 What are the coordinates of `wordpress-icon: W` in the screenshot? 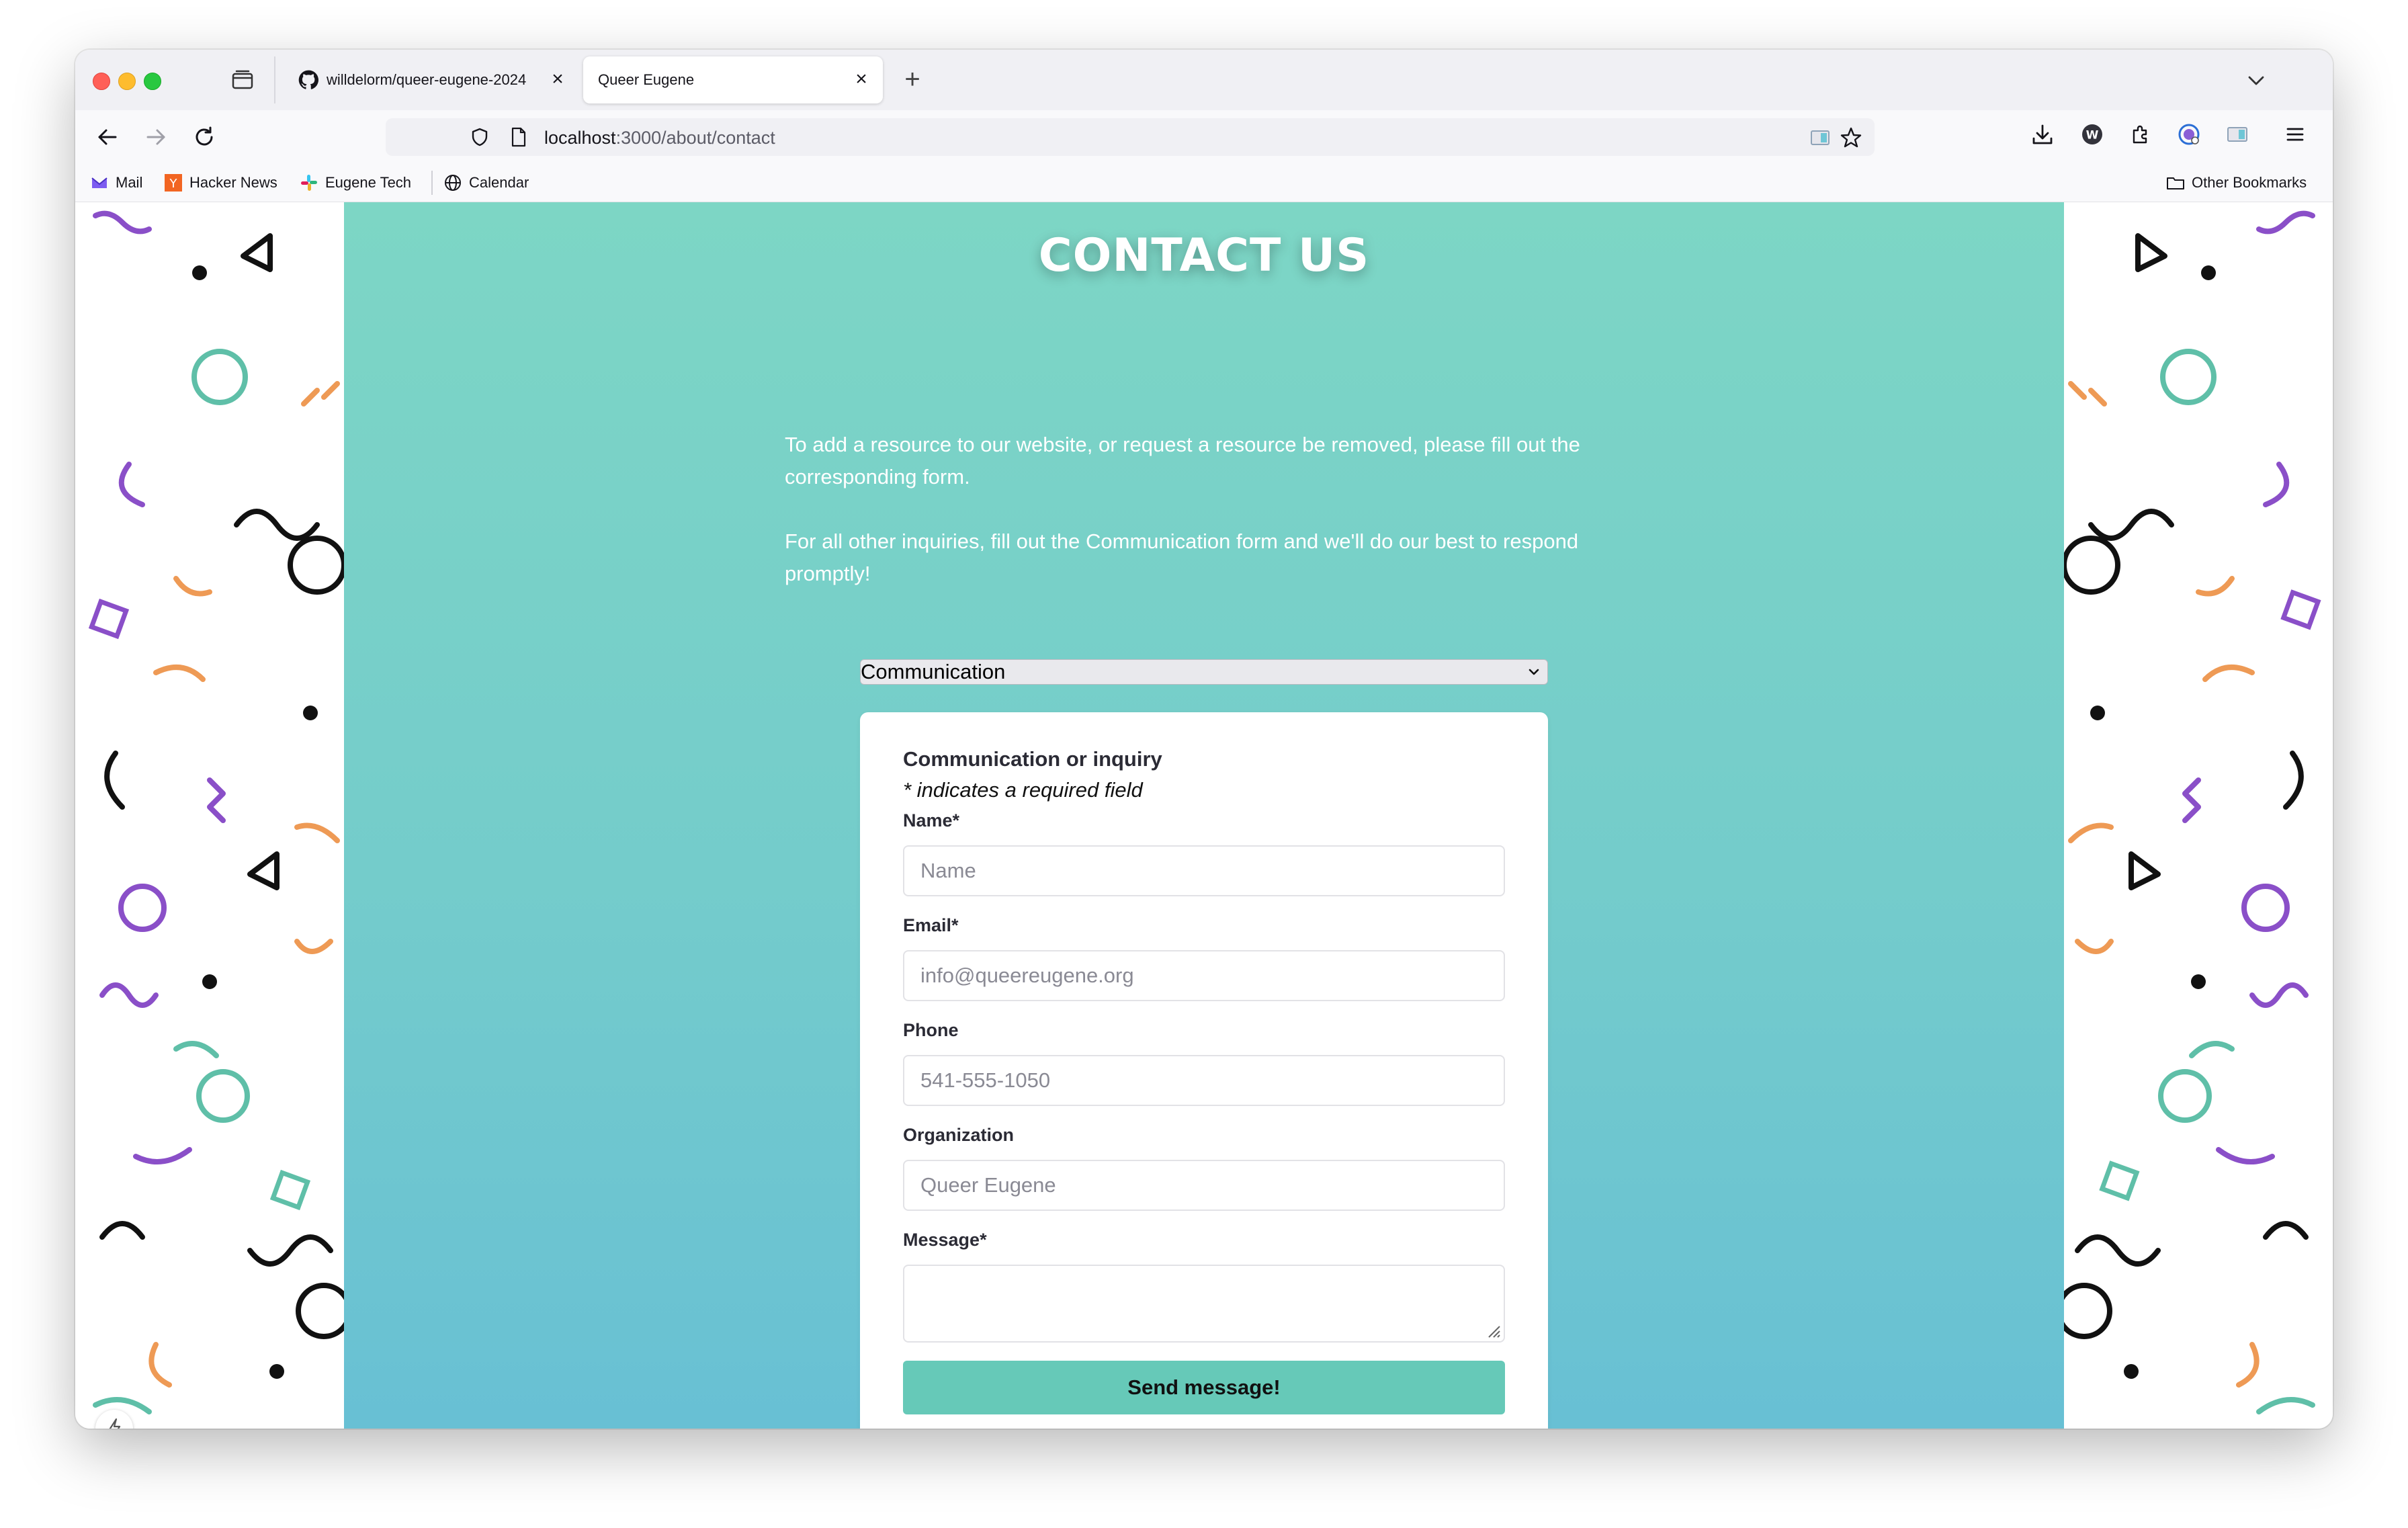 It's located at (2092, 134).